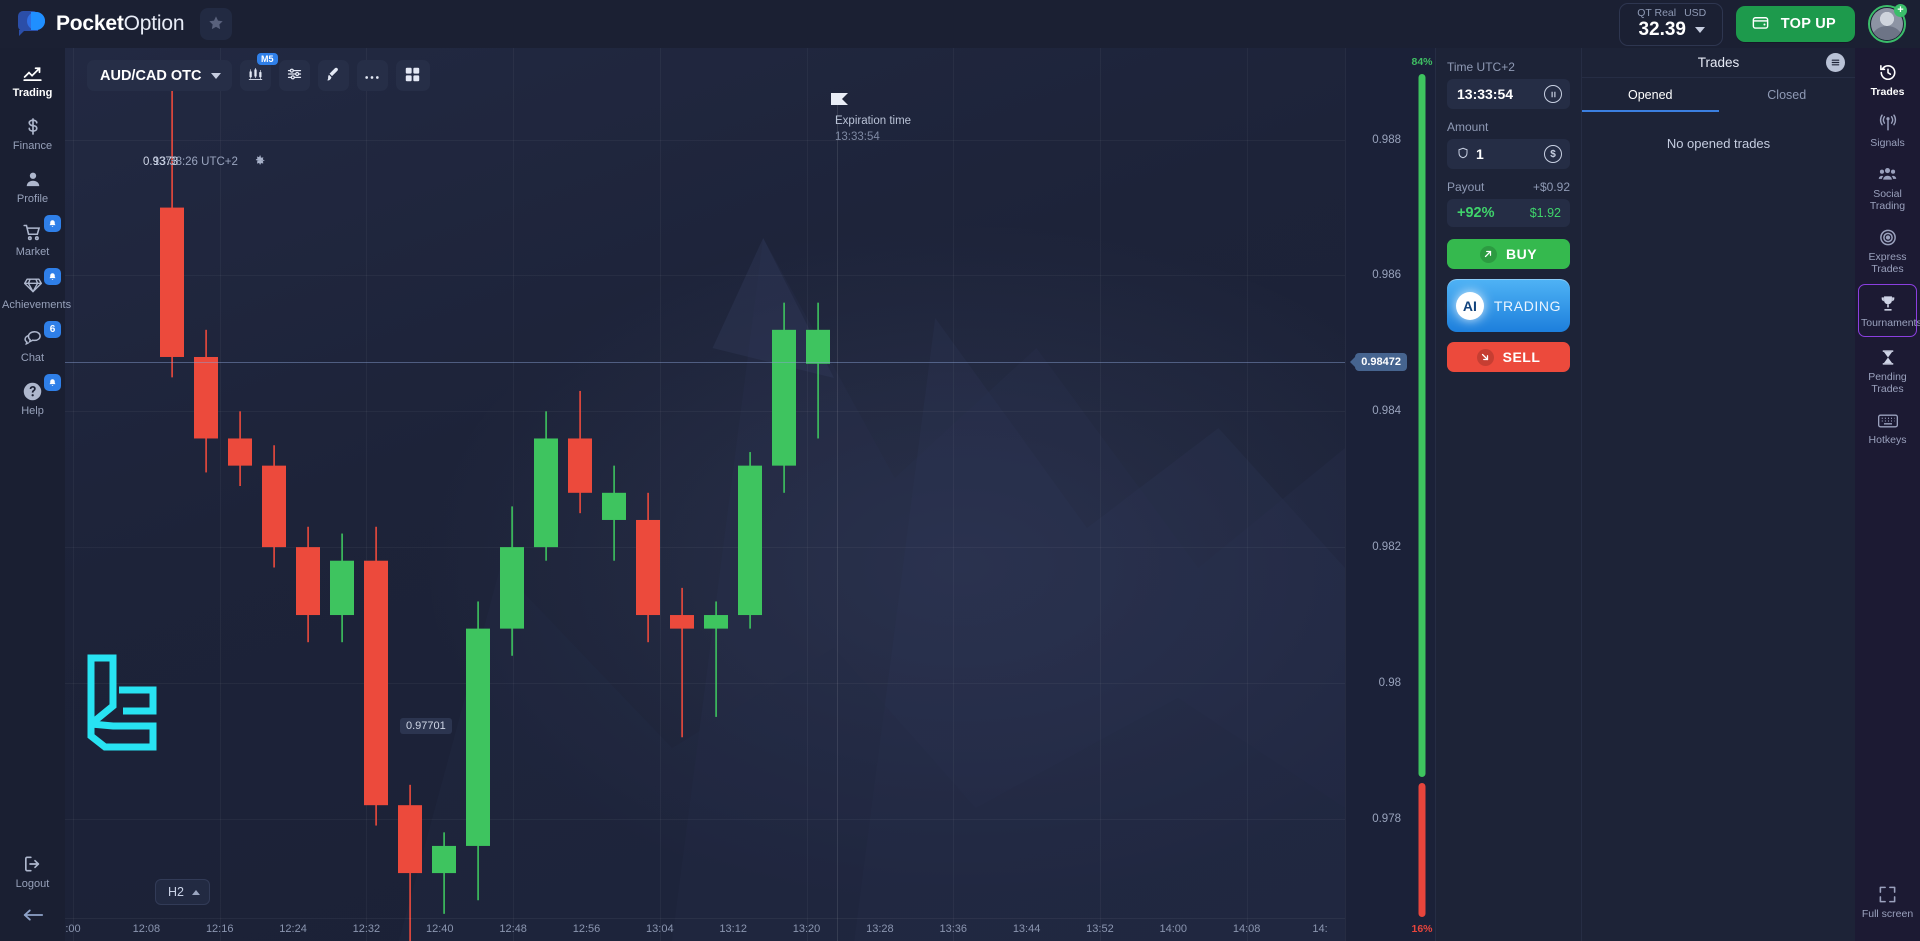 The width and height of the screenshot is (1920, 941). What do you see at coordinates (176, 892) in the screenshot?
I see `timeframe-value: H2` at bounding box center [176, 892].